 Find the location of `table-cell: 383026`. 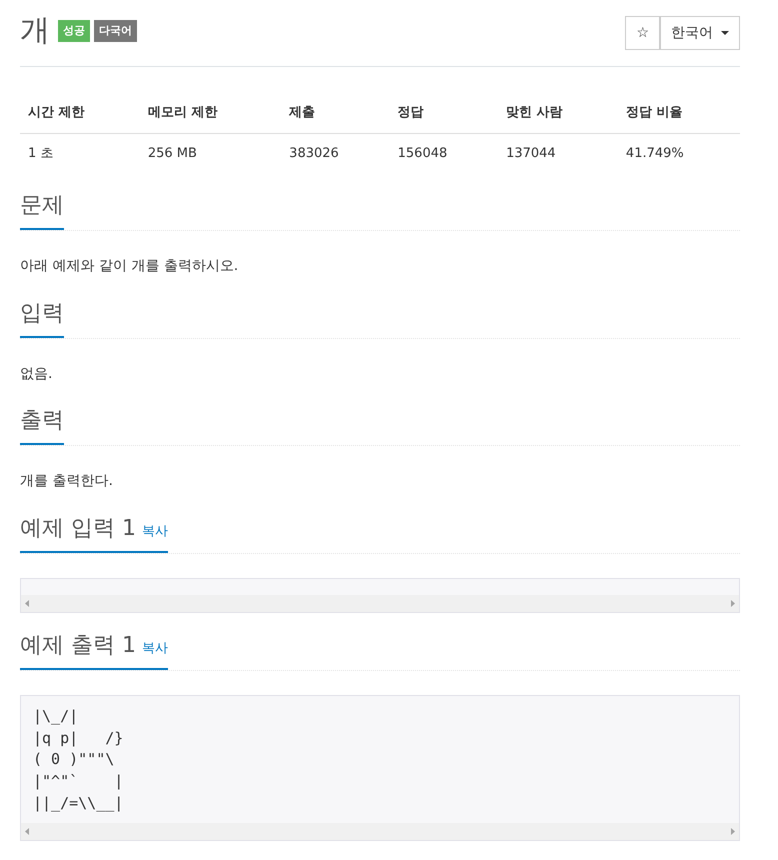

table-cell: 383026 is located at coordinates (335, 153).